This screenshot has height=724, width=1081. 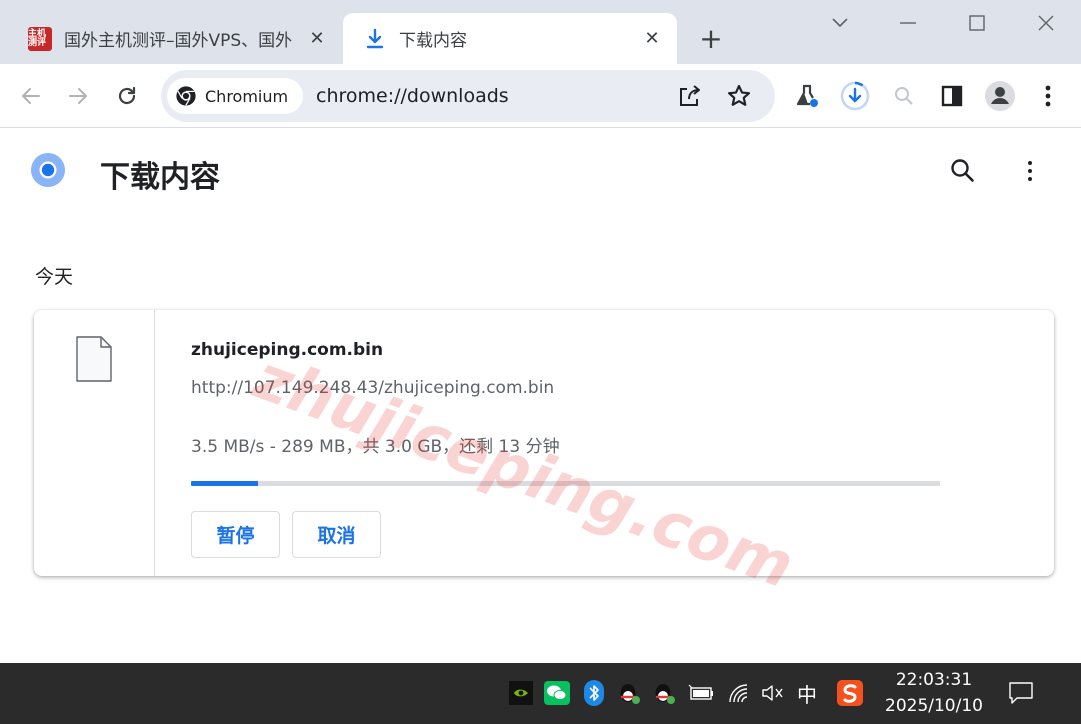 I want to click on tab-search-chevron-icon, so click(x=840, y=23).